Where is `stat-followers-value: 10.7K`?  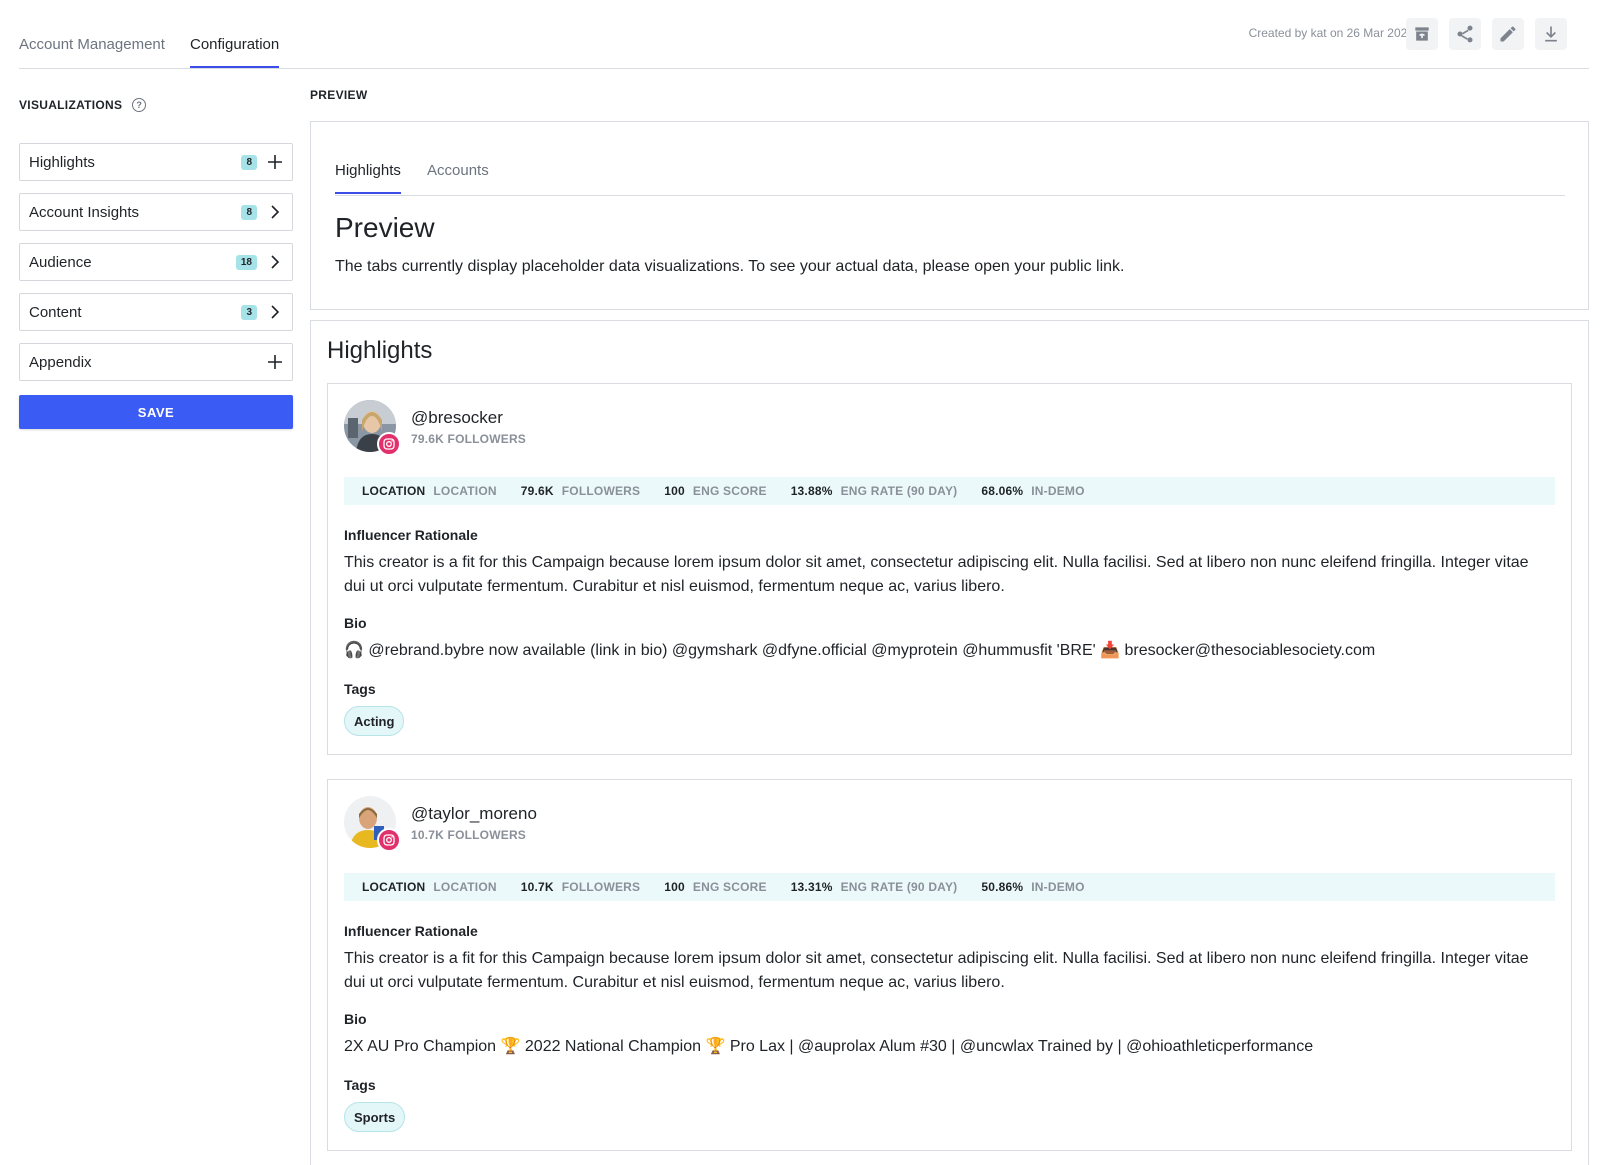 stat-followers-value: 10.7K is located at coordinates (537, 887).